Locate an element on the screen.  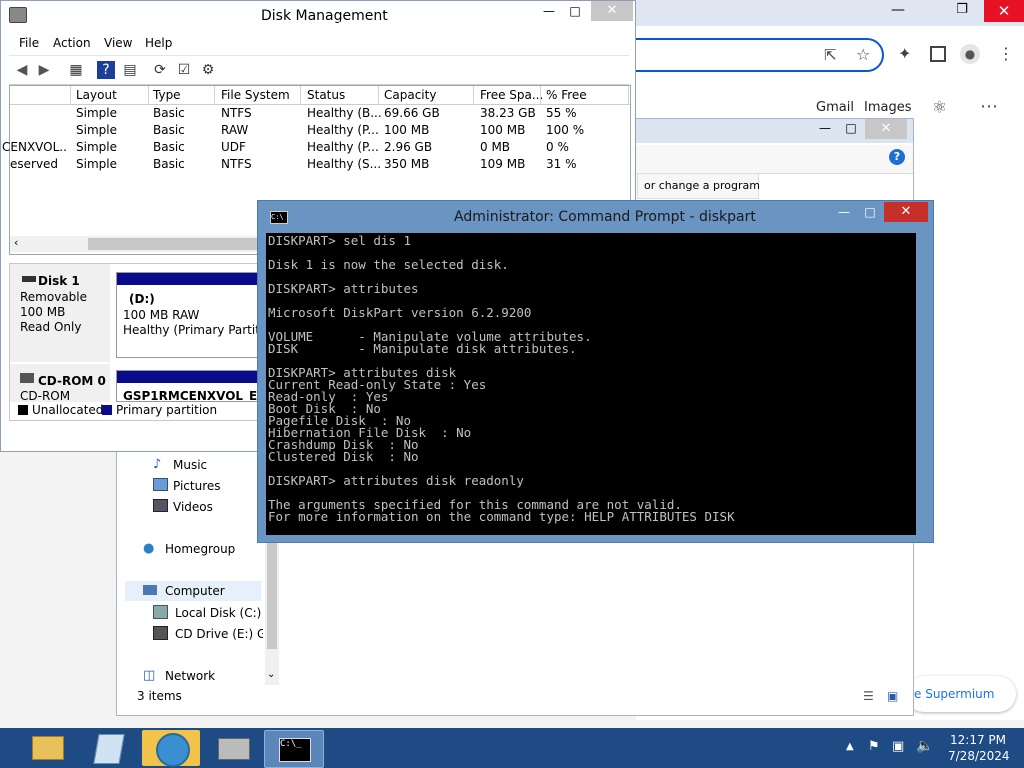
column-header: File System is located at coordinates (255, 95).